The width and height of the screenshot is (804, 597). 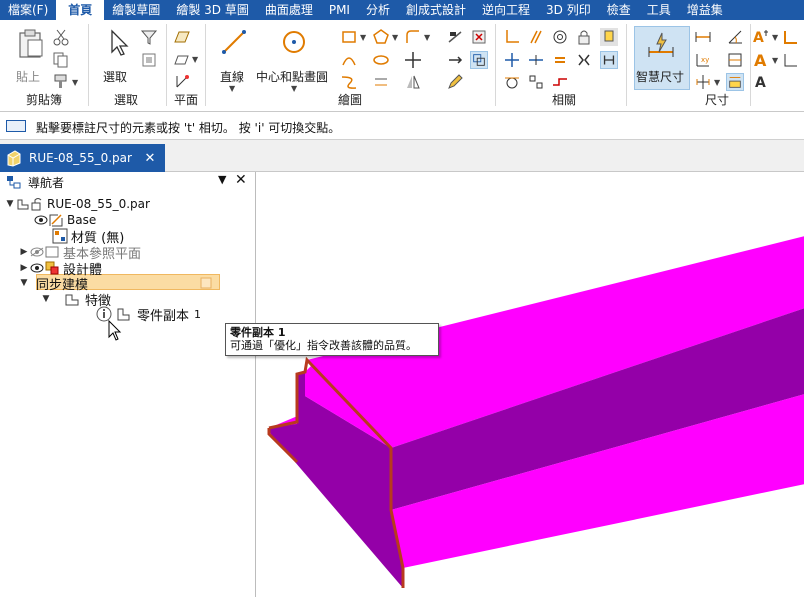 I want to click on lock-icon, so click(x=584, y=37).